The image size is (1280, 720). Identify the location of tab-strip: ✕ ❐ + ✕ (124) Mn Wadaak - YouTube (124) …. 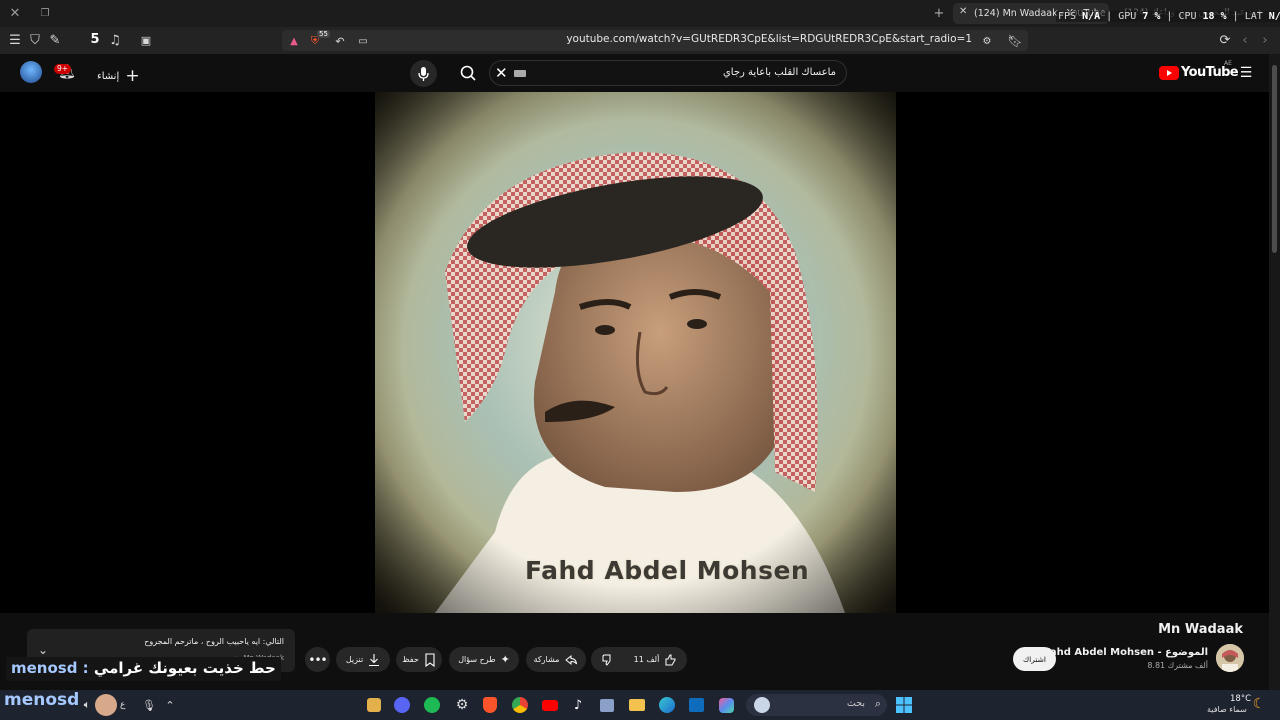
(640, 13).